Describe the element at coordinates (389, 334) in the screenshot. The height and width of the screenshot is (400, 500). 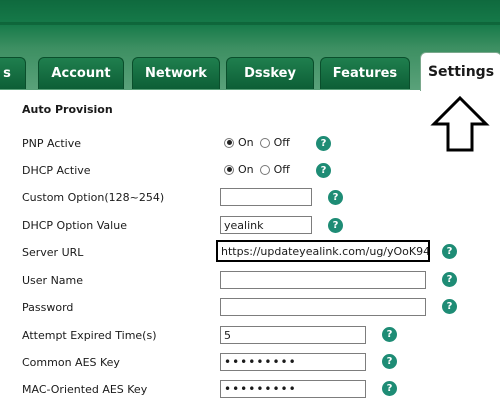
I see `attempt-expired-help-icon: ?` at that location.